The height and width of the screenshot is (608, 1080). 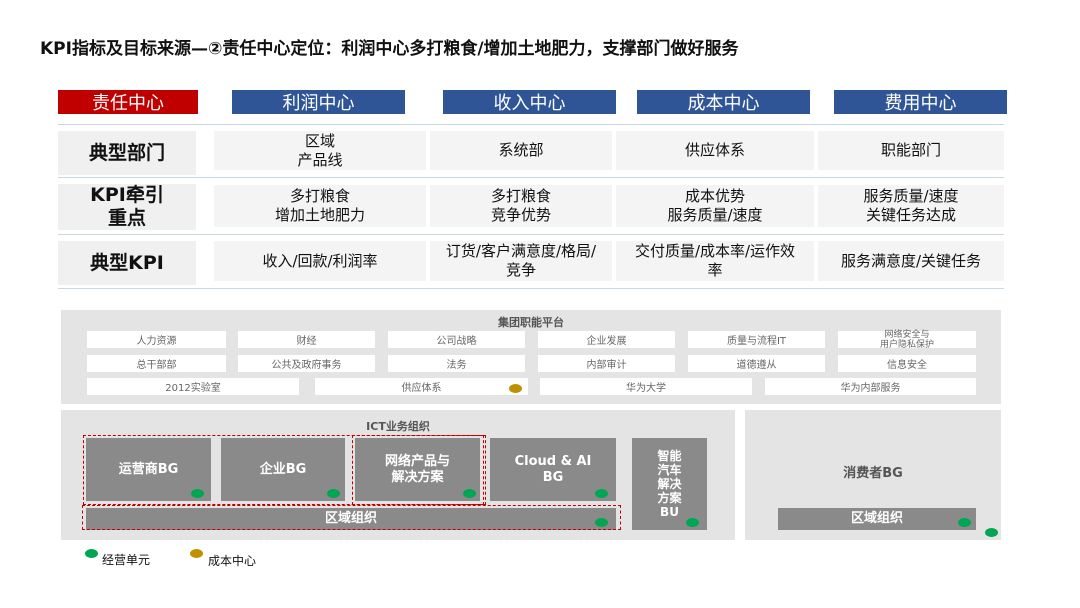 I want to click on cell-typical-kpi-cost: 交付质量/成本率/运作效 率, so click(x=715, y=261).